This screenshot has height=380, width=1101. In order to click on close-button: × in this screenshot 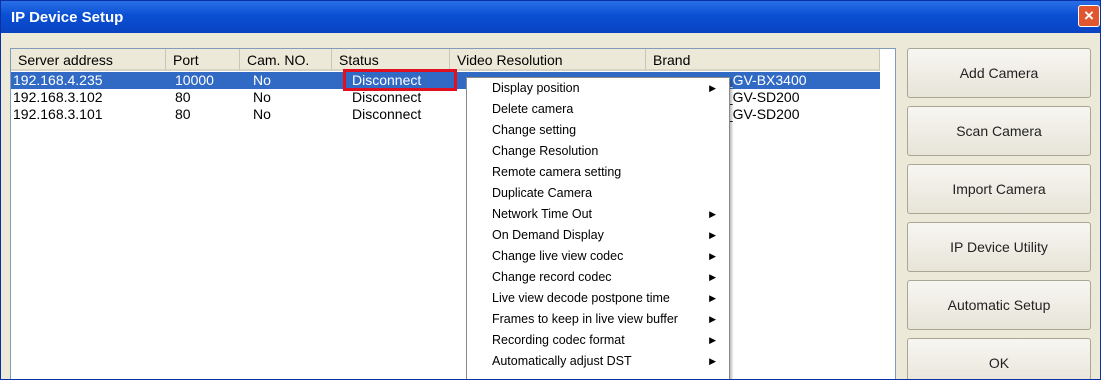, I will do `click(1089, 16)`.